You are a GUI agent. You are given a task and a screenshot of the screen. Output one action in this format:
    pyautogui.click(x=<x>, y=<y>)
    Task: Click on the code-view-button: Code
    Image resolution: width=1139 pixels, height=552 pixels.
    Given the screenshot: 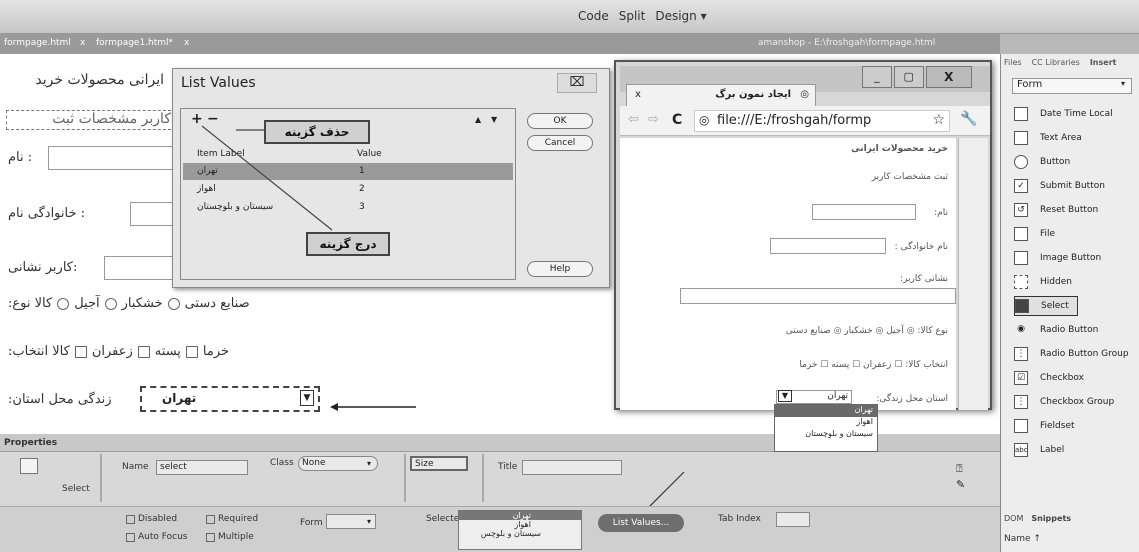 What is the action you would take?
    pyautogui.click(x=593, y=16)
    